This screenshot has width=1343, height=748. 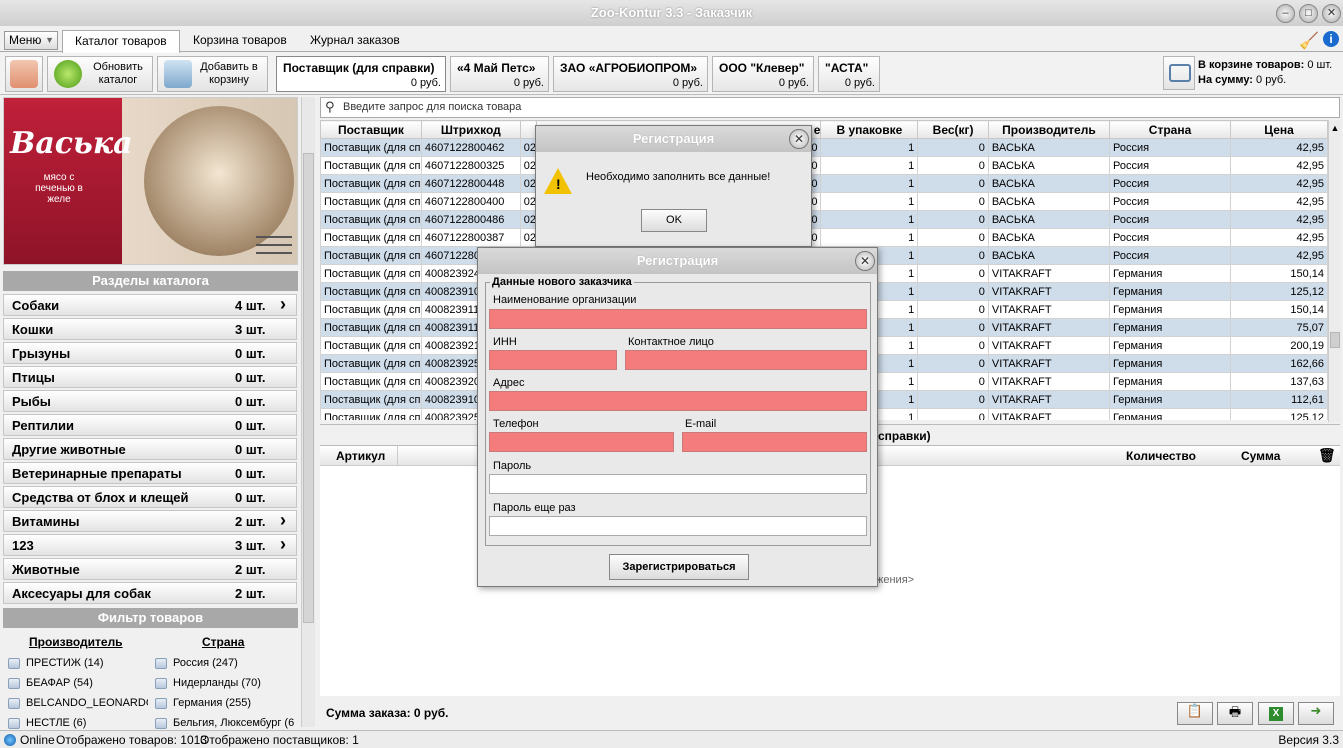 What do you see at coordinates (150, 593) in the screenshot?
I see `catalog-item: Аксесуары для собак 2 шт.` at bounding box center [150, 593].